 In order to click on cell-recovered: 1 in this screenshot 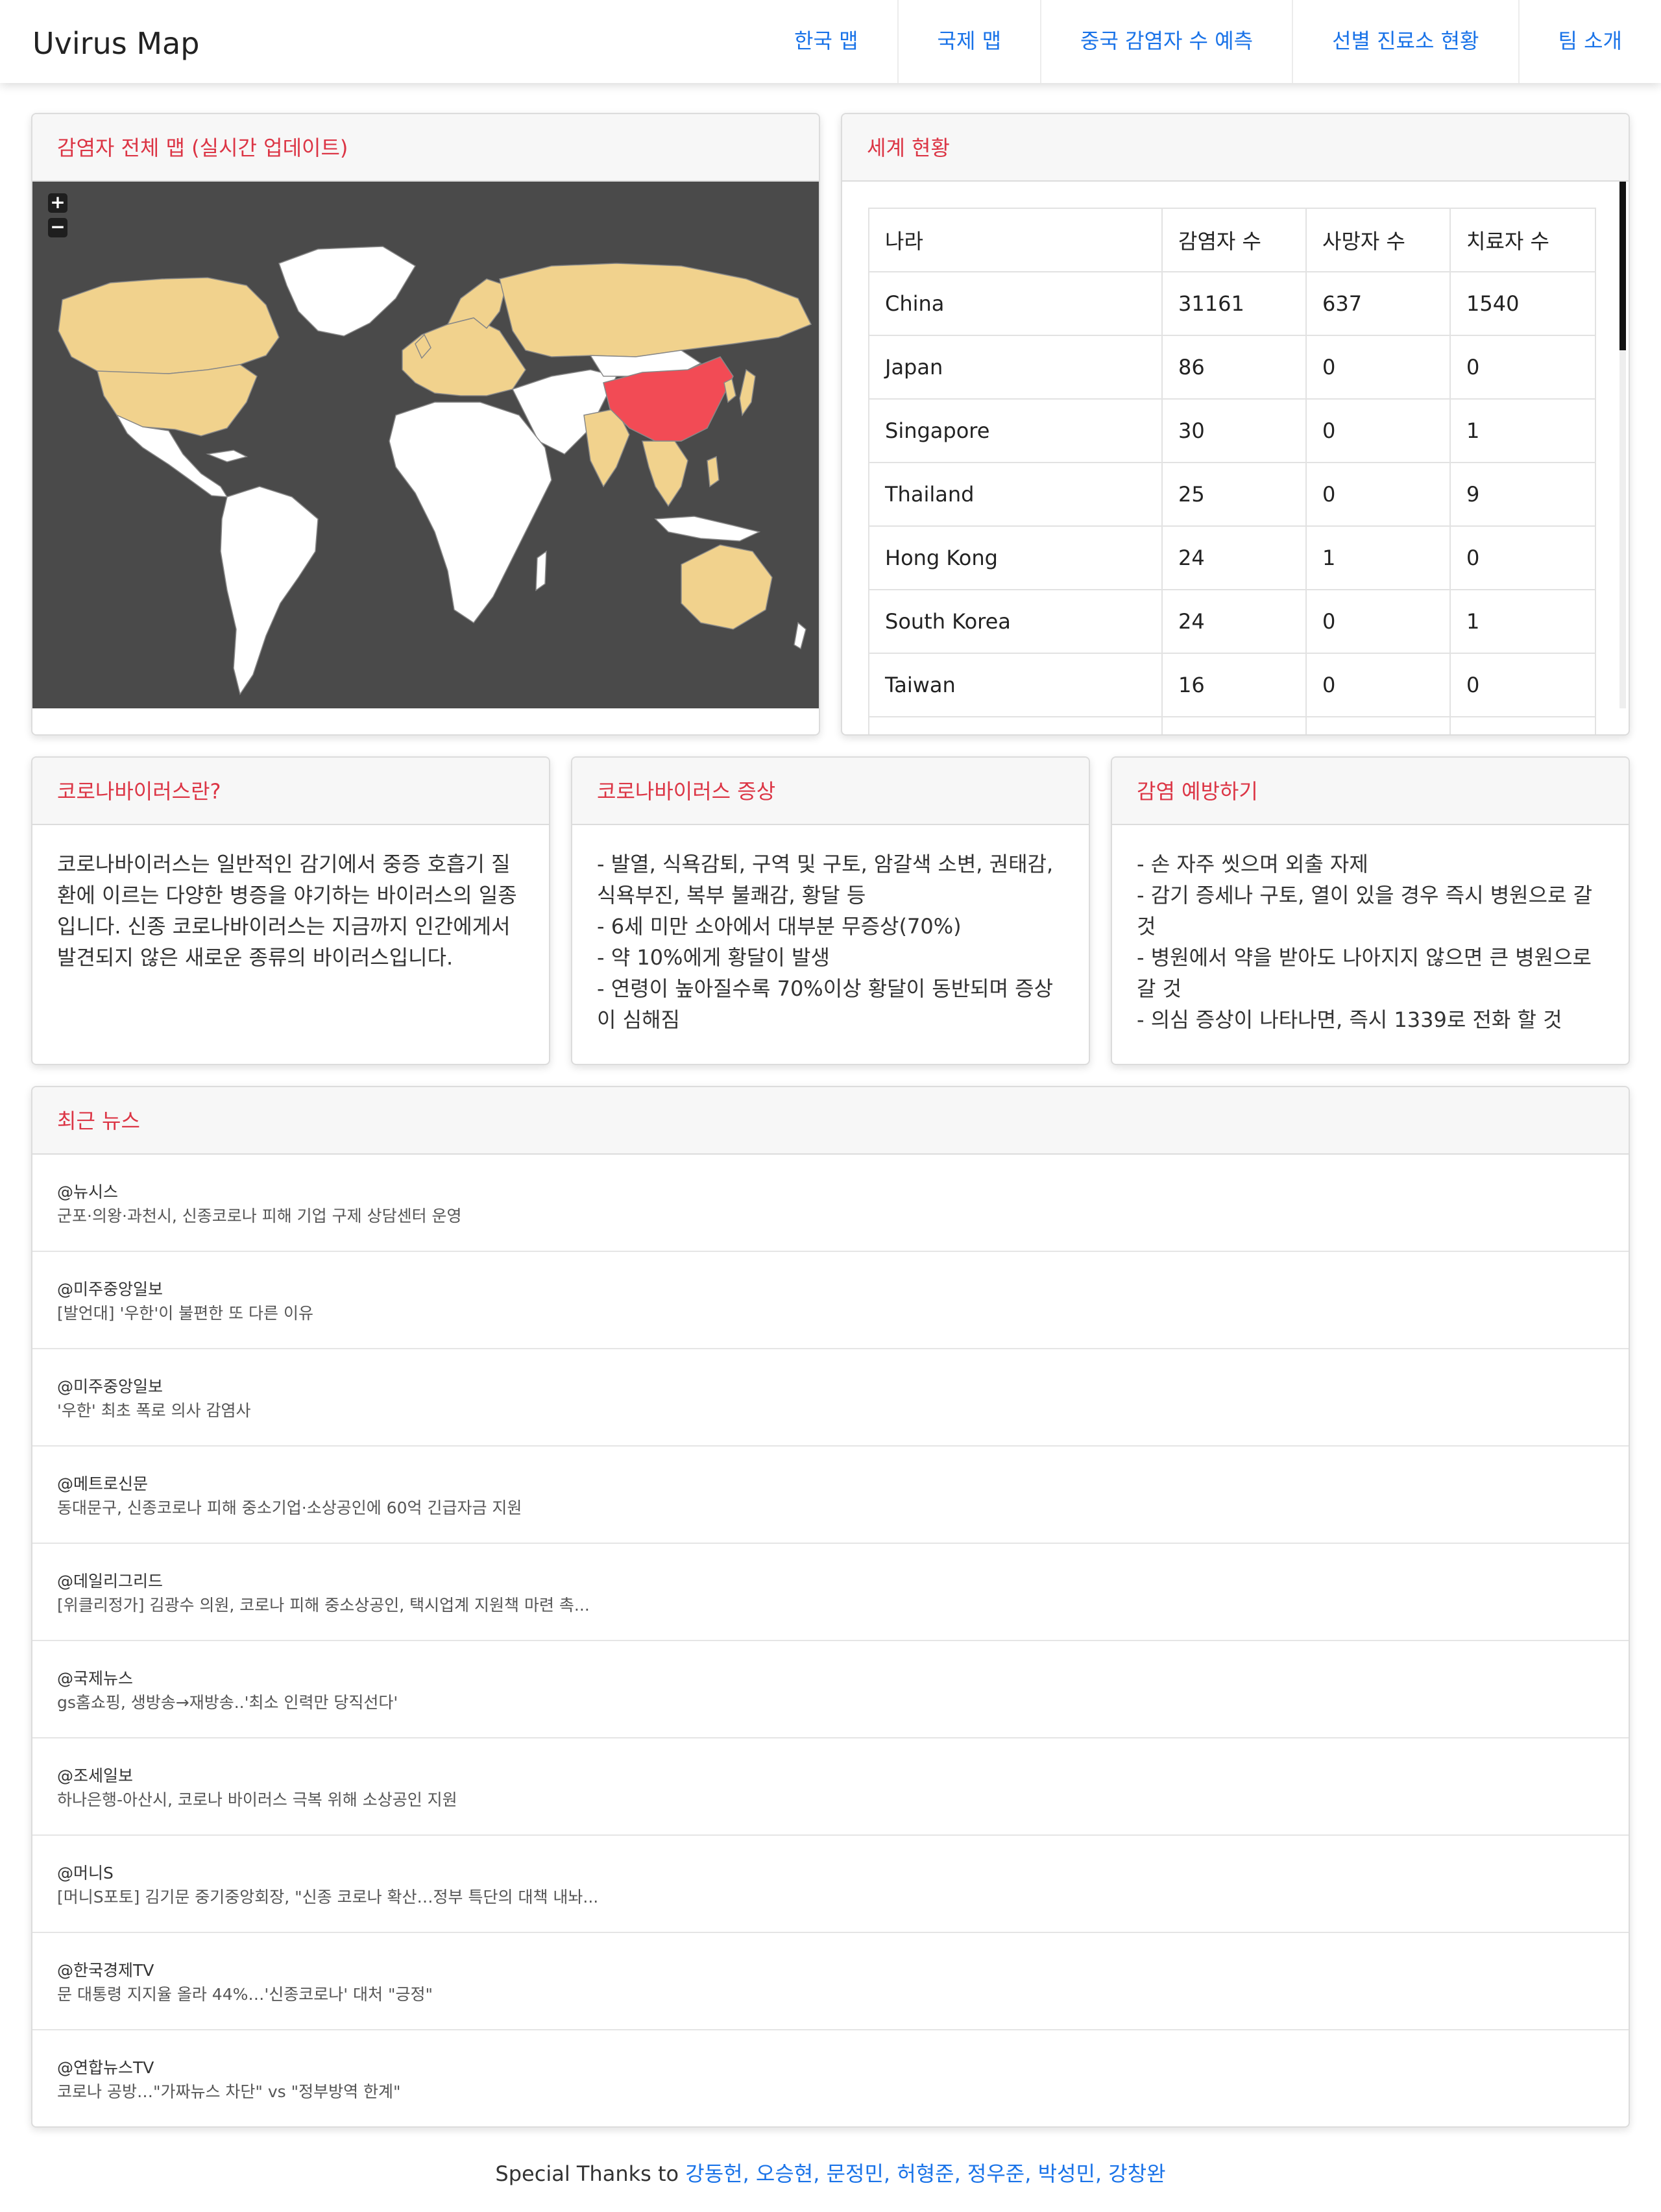, I will do `click(1522, 431)`.